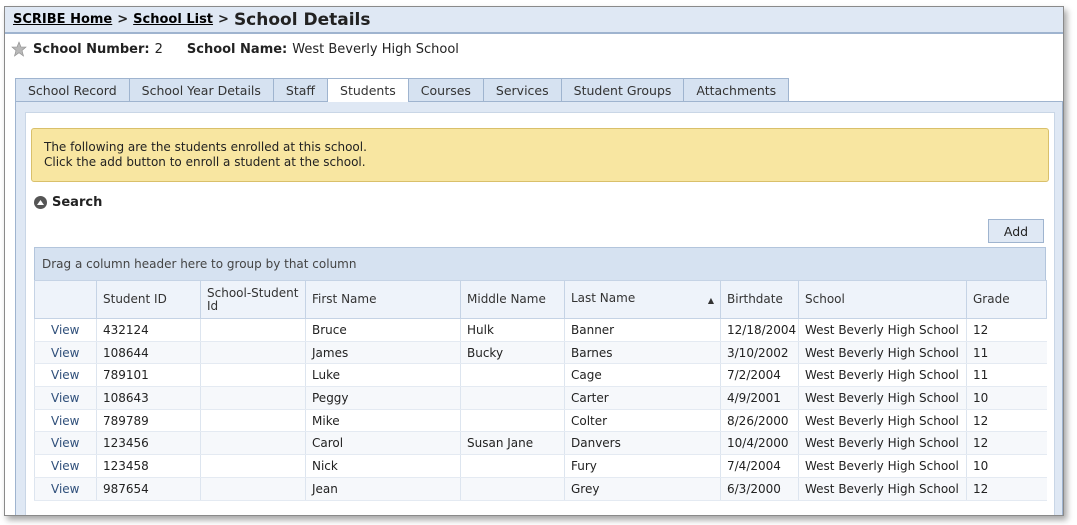 The height and width of the screenshot is (525, 1077). What do you see at coordinates (148, 489) in the screenshot?
I see `student-id-cell: 987654` at bounding box center [148, 489].